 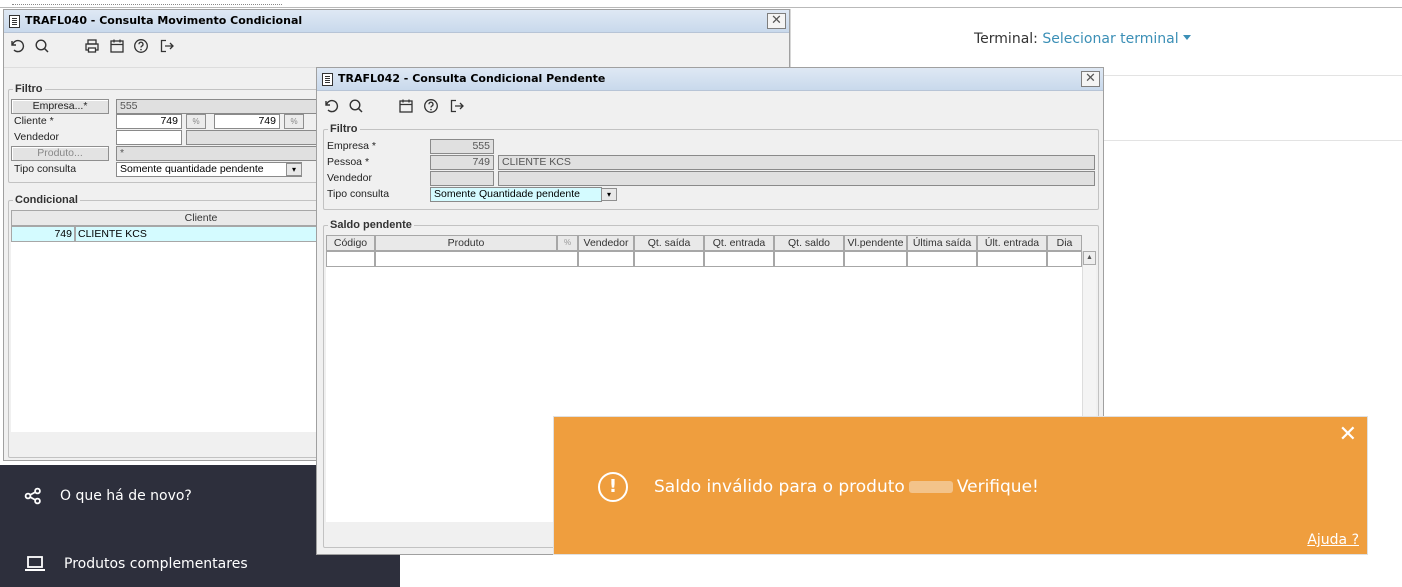 What do you see at coordinates (43, 234) in the screenshot?
I see `row-cliente-code: 749` at bounding box center [43, 234].